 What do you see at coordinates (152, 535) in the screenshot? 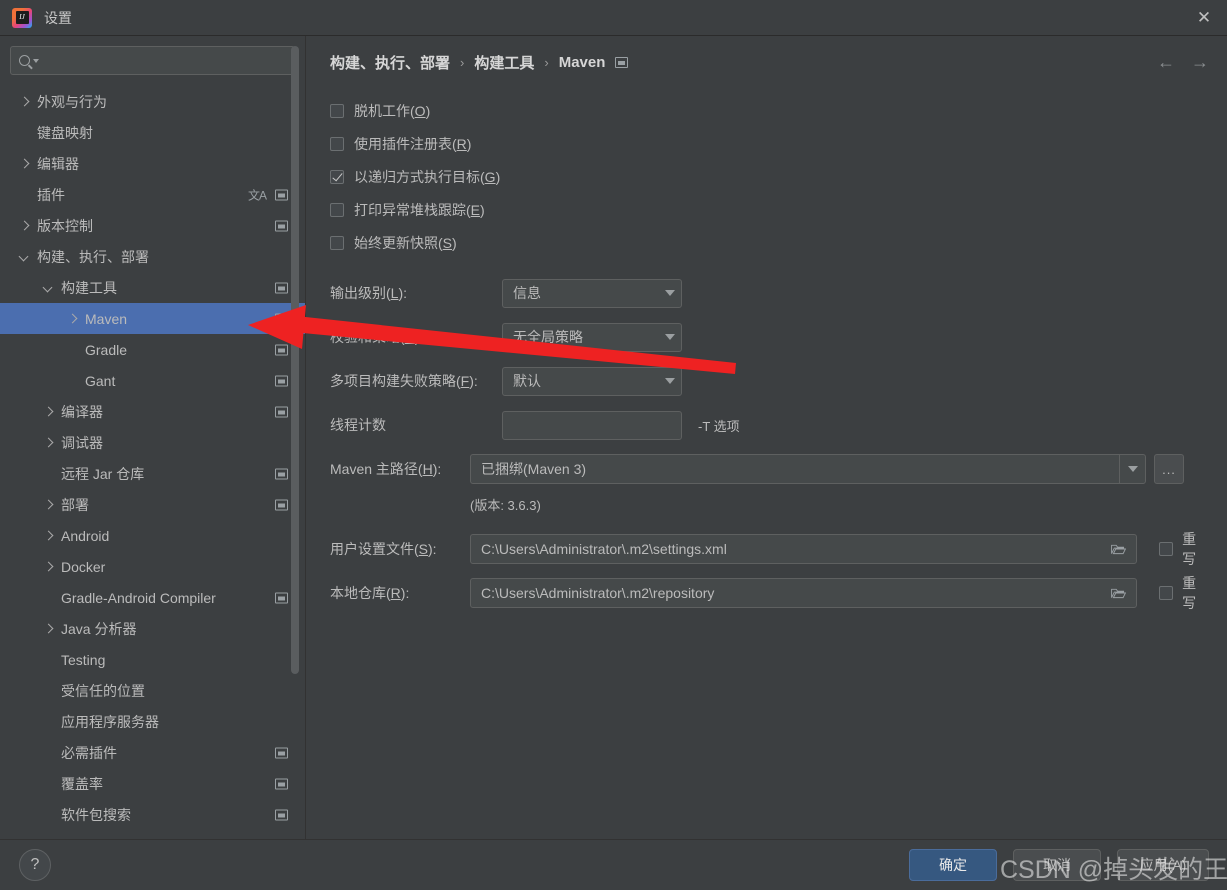
I see `sidebar-item-android: Android` at bounding box center [152, 535].